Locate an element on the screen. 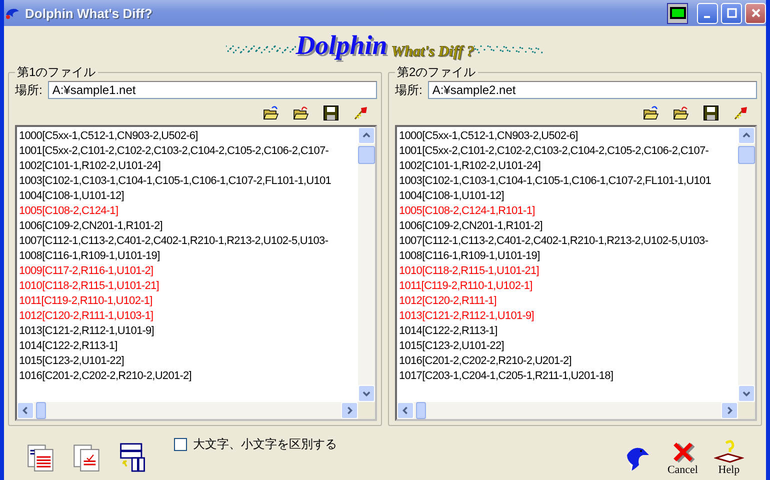 The width and height of the screenshot is (770, 480). netlist-line: 1012[C120-2,R111-1,U103-1] is located at coordinates (188, 316).